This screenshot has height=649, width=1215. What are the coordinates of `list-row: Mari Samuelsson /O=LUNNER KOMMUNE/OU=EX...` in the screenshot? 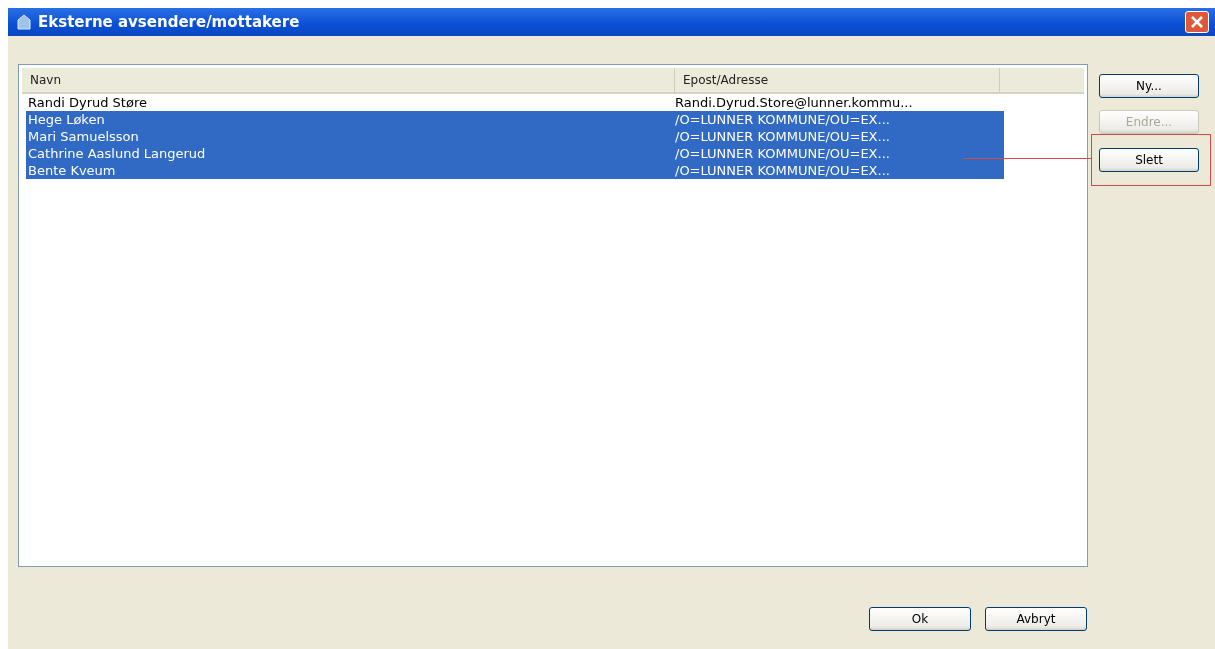 It's located at (515, 136).